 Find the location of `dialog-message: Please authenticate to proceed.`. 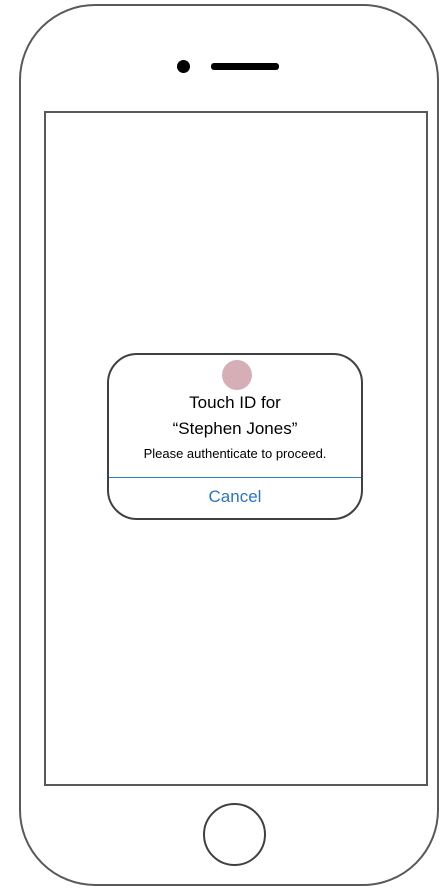

dialog-message: Please authenticate to proceed. is located at coordinates (235, 453).